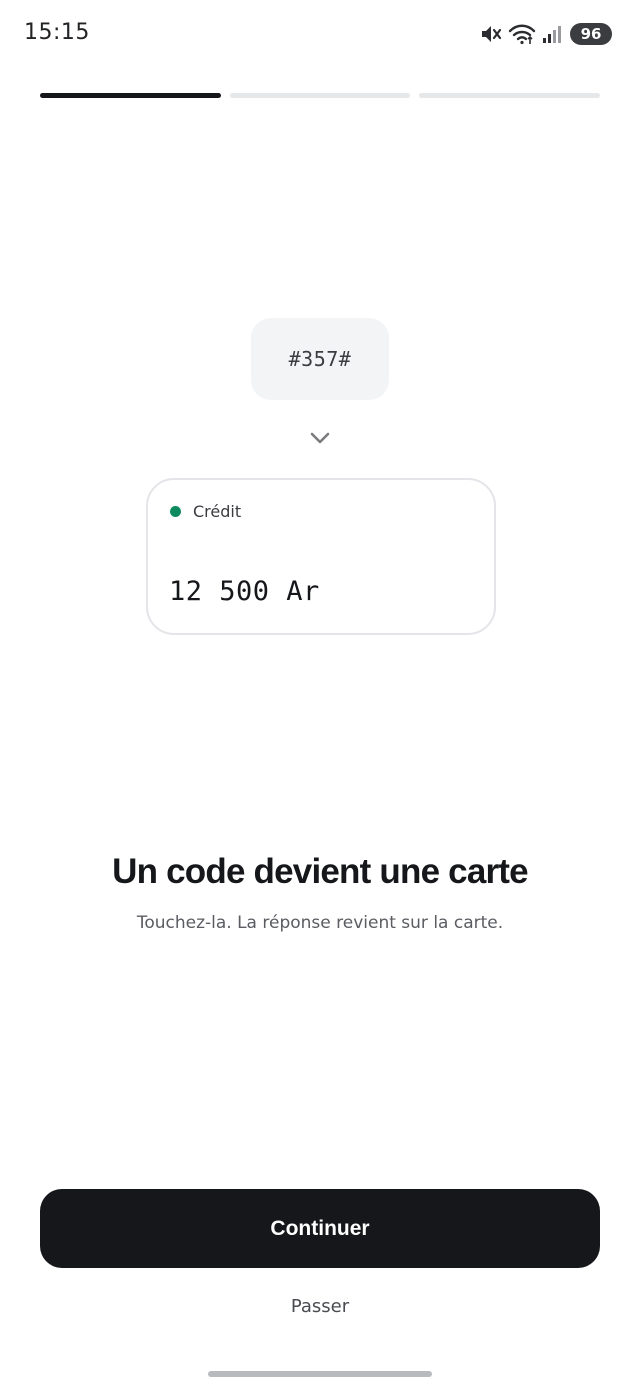 This screenshot has width=640, height=1387. What do you see at coordinates (175, 511) in the screenshot?
I see `status-dot` at bounding box center [175, 511].